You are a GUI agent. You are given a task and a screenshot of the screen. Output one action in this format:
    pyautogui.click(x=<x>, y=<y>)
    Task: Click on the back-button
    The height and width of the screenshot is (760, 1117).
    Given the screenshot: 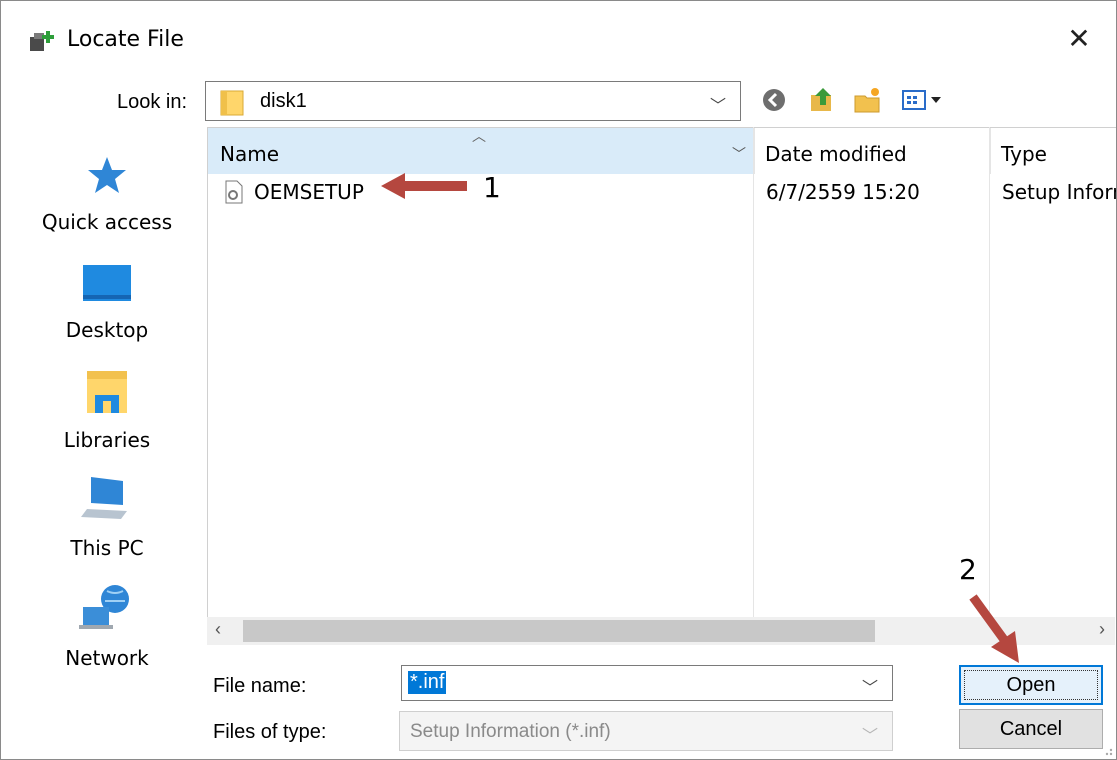 What is the action you would take?
    pyautogui.click(x=774, y=100)
    